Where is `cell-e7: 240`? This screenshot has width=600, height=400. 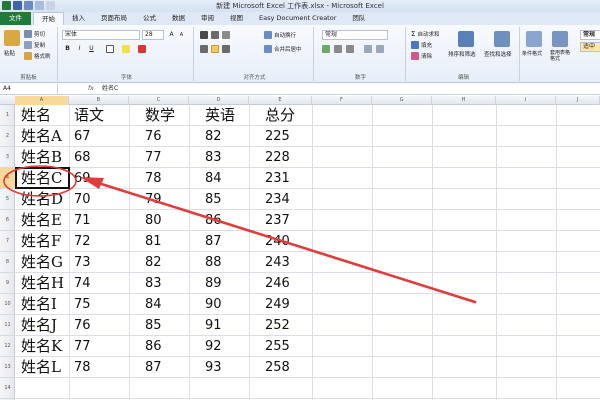
cell-e7: 240 is located at coordinates (277, 241).